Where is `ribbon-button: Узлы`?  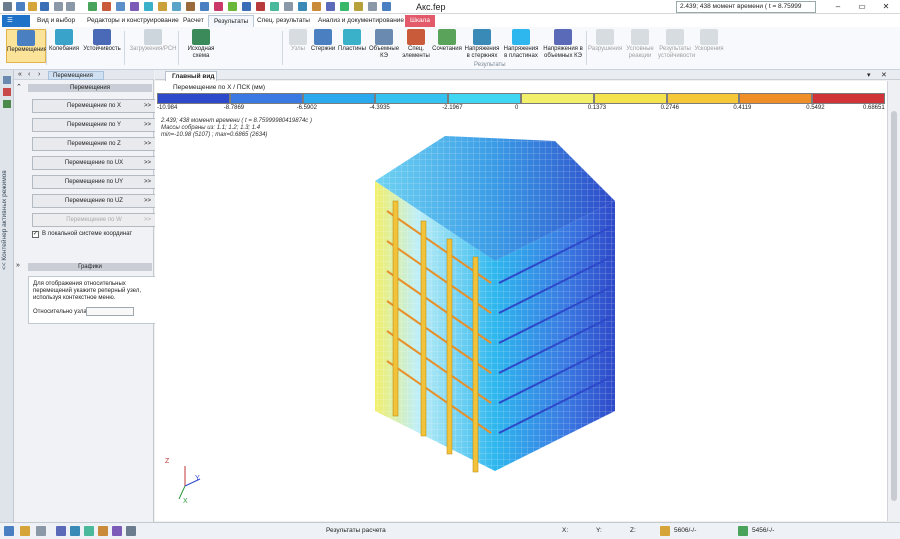 ribbon-button: Узлы is located at coordinates (298, 46).